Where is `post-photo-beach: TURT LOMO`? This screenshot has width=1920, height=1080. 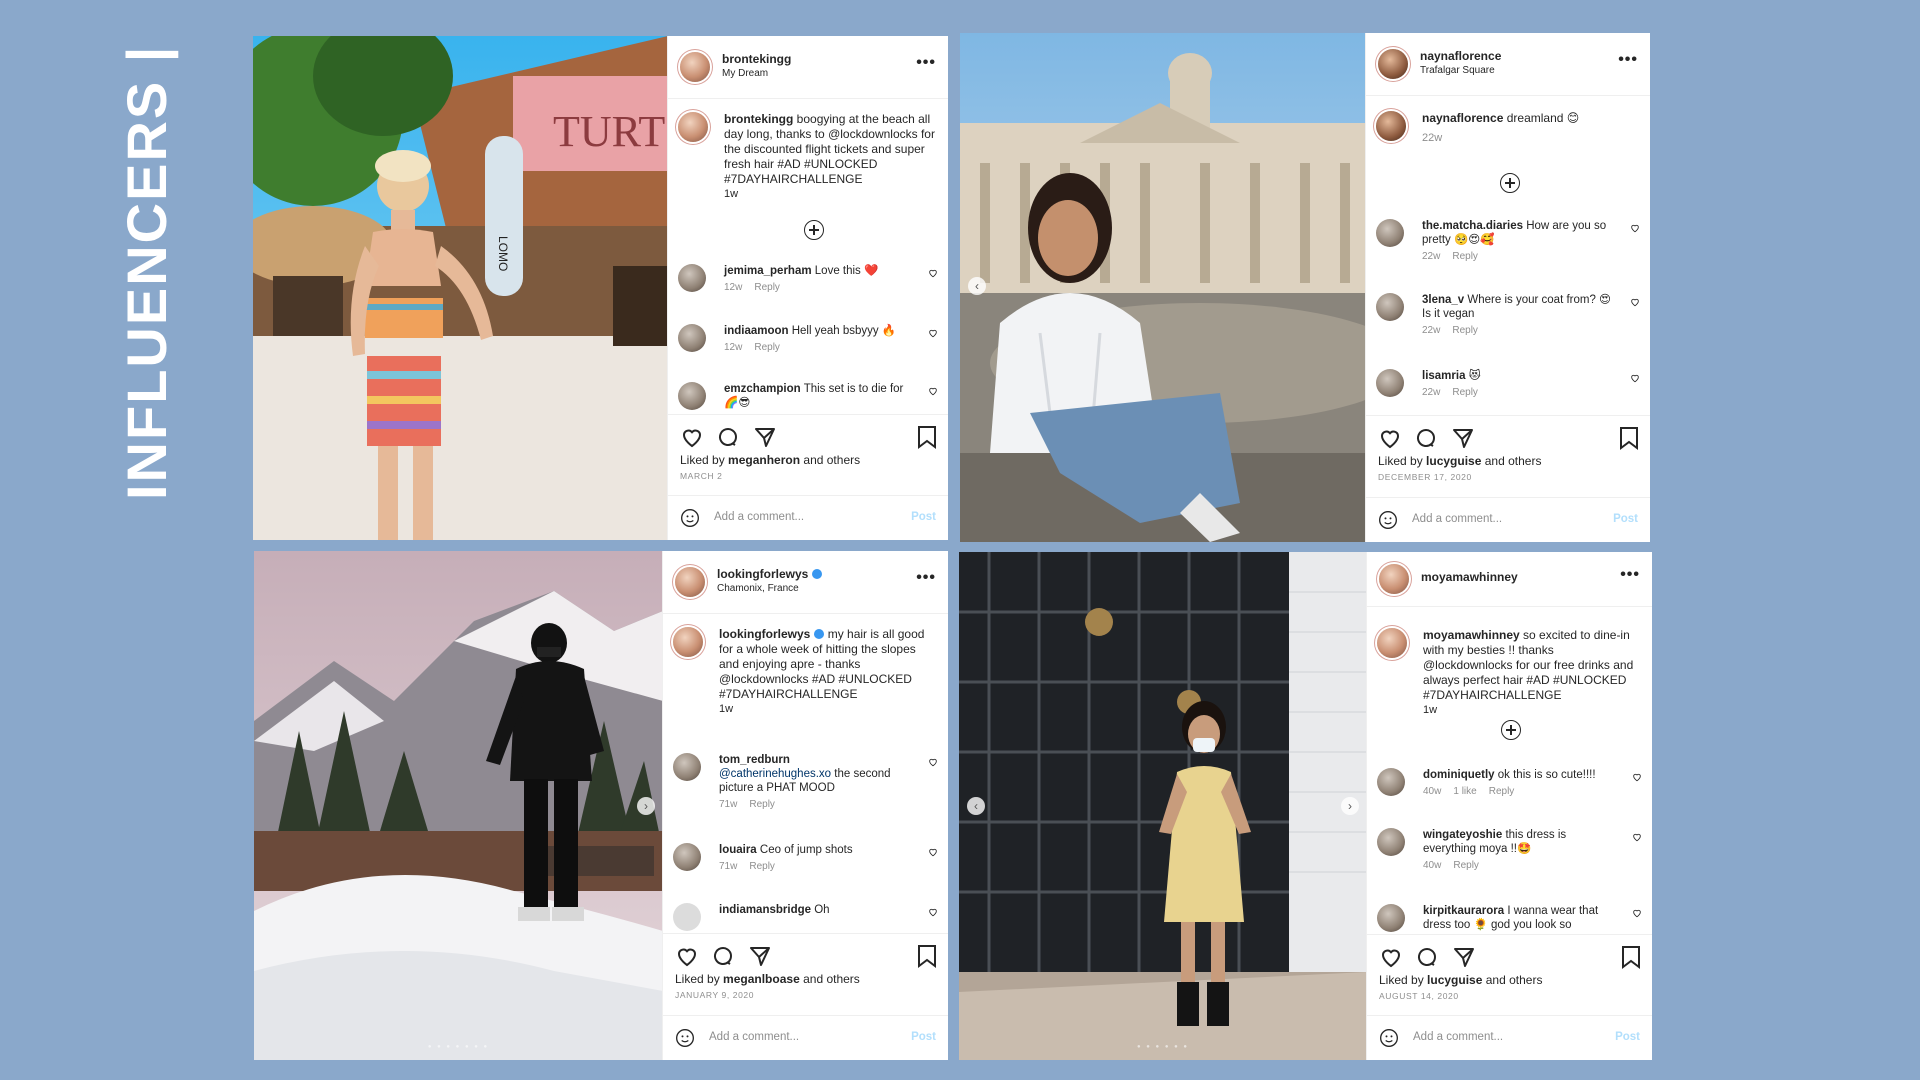 post-photo-beach: TURT LOMO is located at coordinates (460, 288).